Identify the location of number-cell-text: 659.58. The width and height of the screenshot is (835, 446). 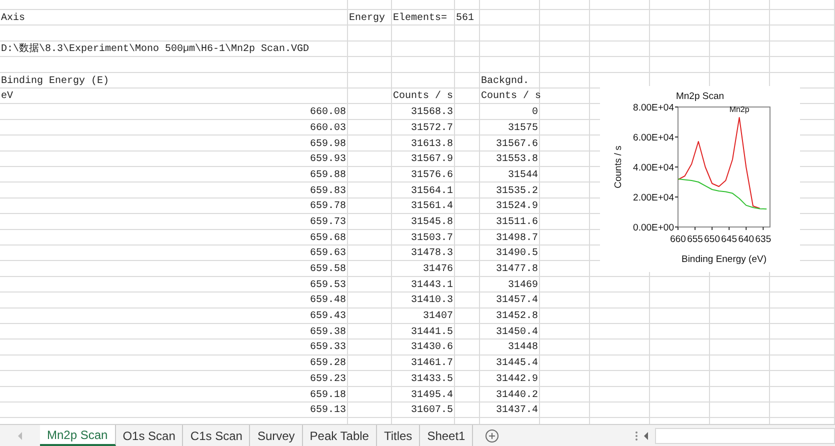
(327, 270).